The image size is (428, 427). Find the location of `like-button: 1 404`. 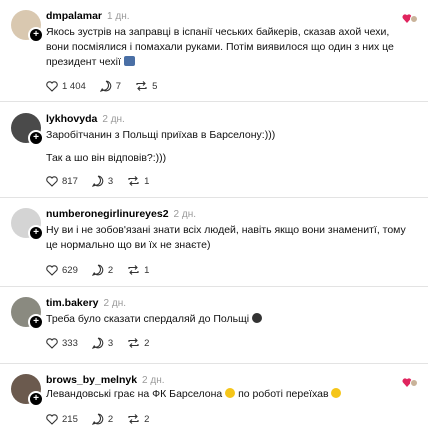

like-button: 1 404 is located at coordinates (66, 86).